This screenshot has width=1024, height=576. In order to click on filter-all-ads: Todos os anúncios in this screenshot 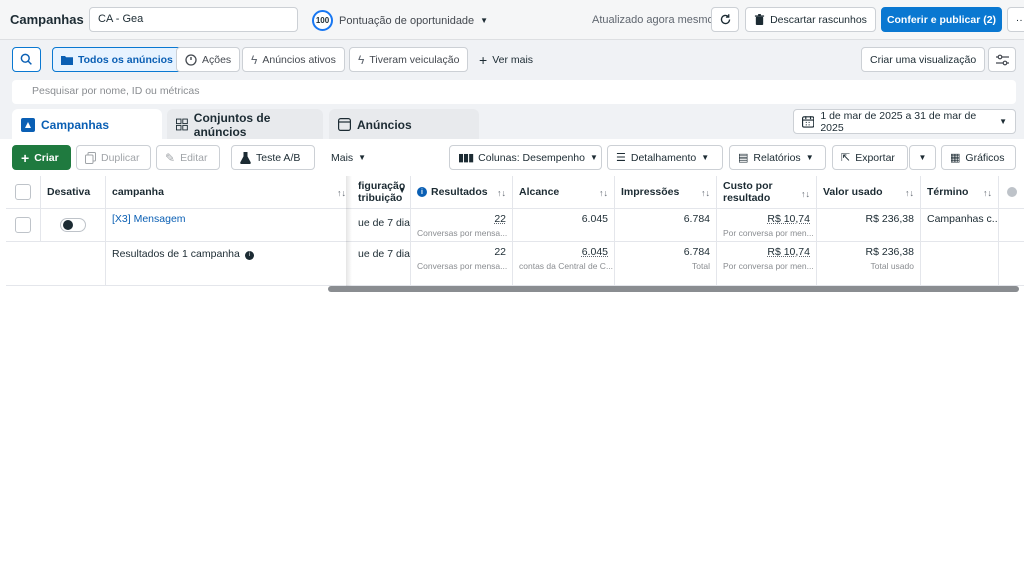, I will do `click(117, 59)`.